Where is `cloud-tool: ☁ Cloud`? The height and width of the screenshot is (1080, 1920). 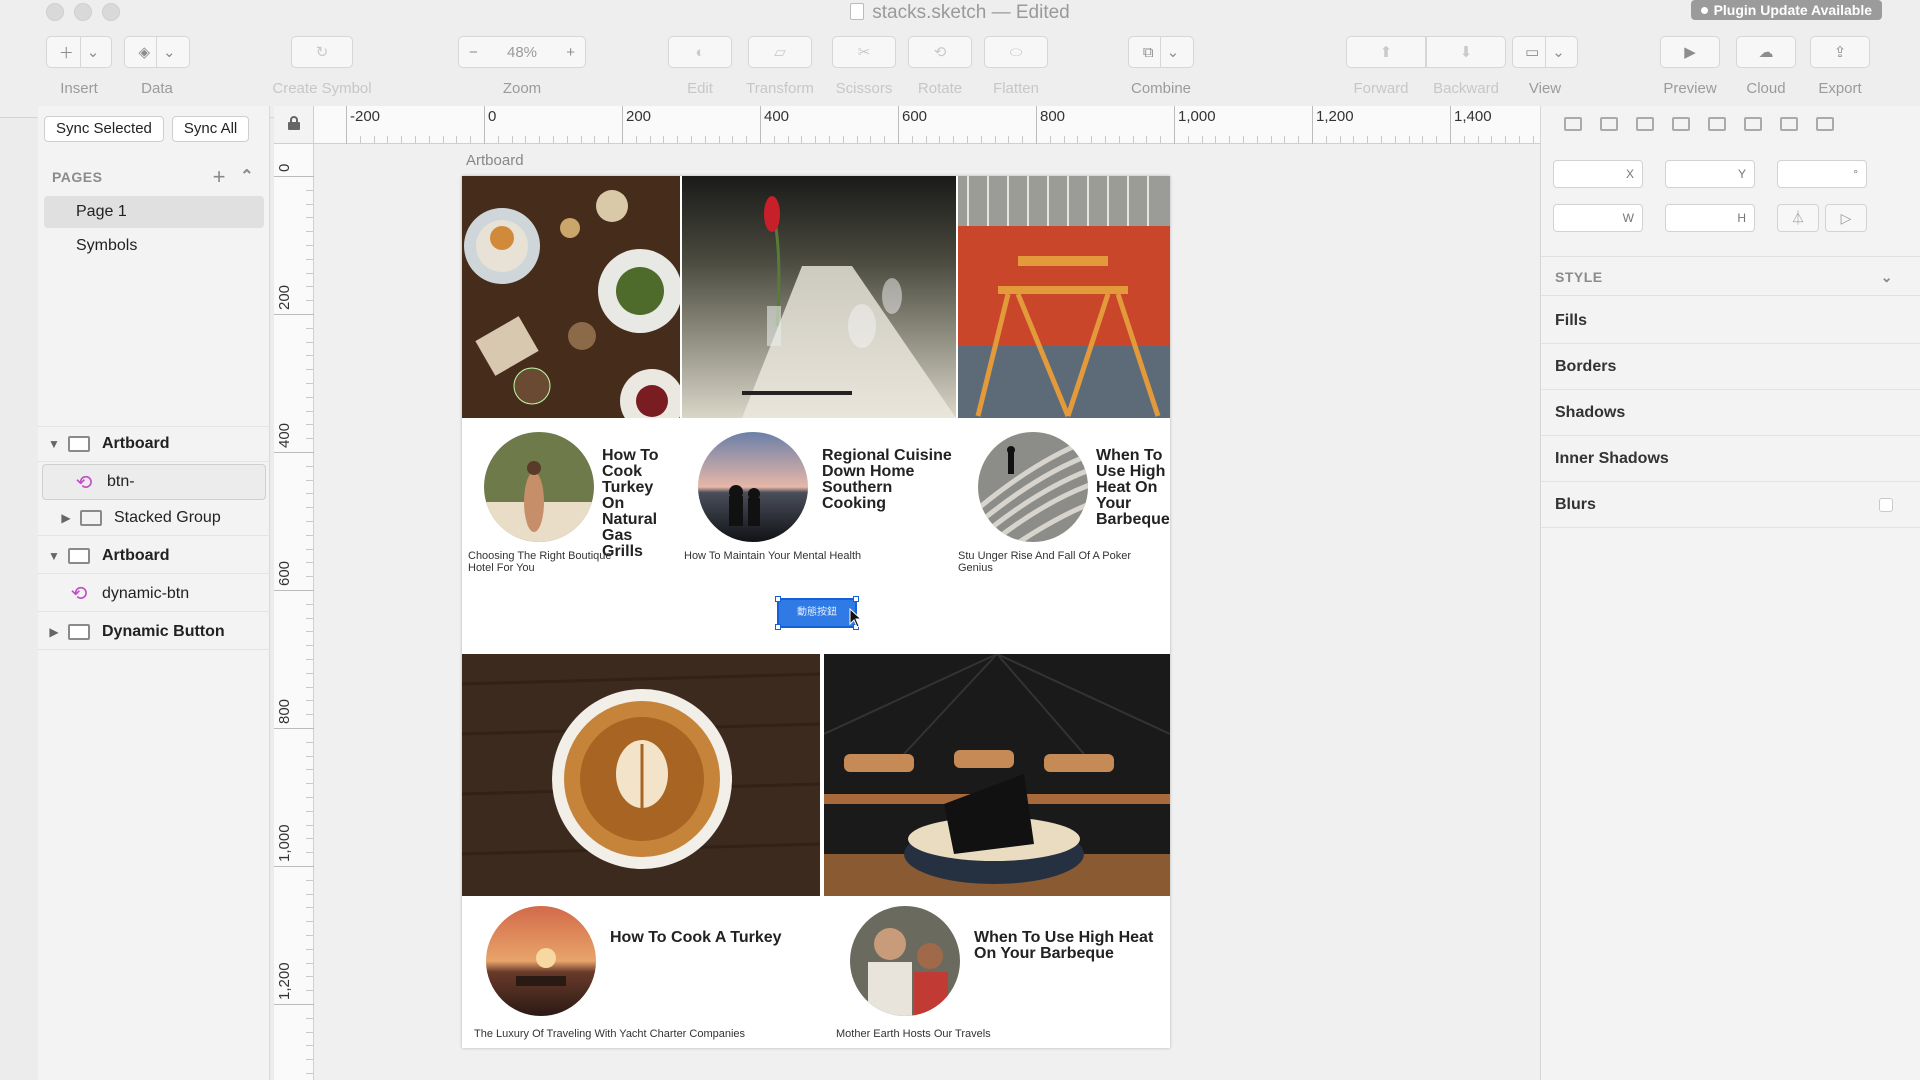
cloud-tool: ☁ Cloud is located at coordinates (1766, 66).